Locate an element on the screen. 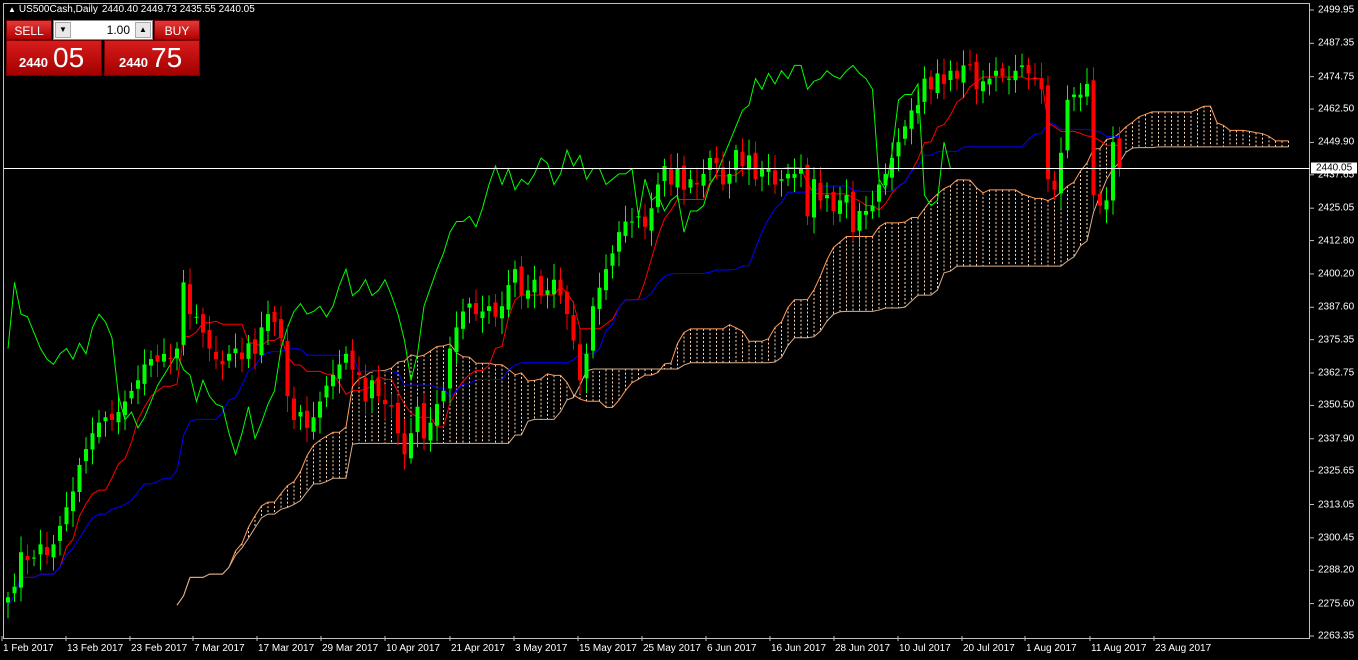  lot-size-stepper: ▼ ▲ is located at coordinates (103, 30).